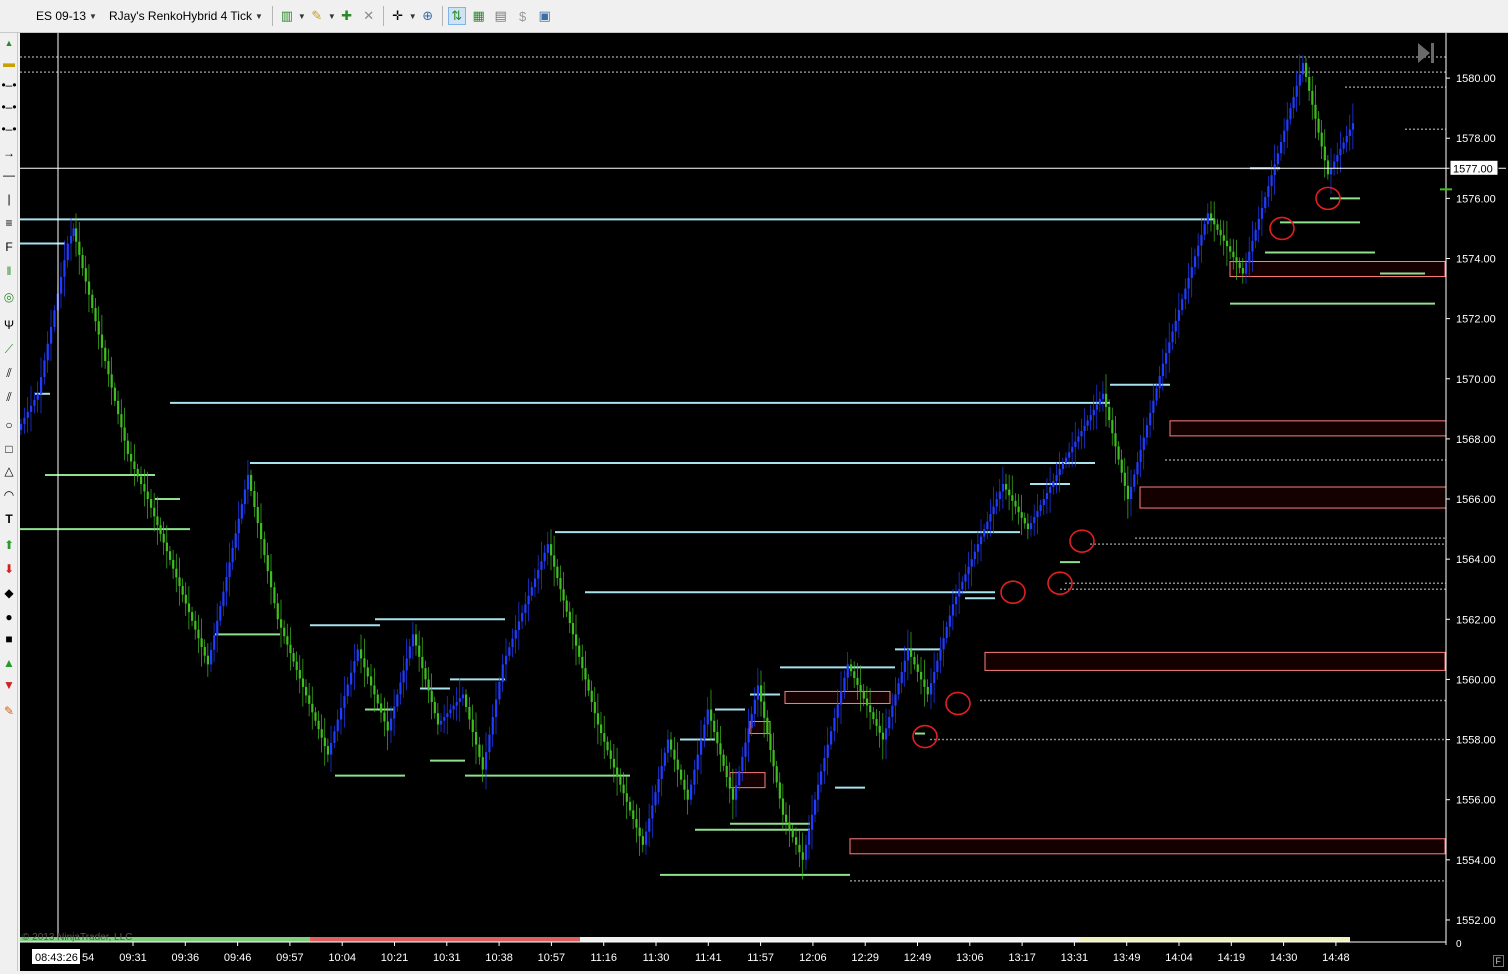  I want to click on remove-indicator-icon: ✕, so click(369, 16).